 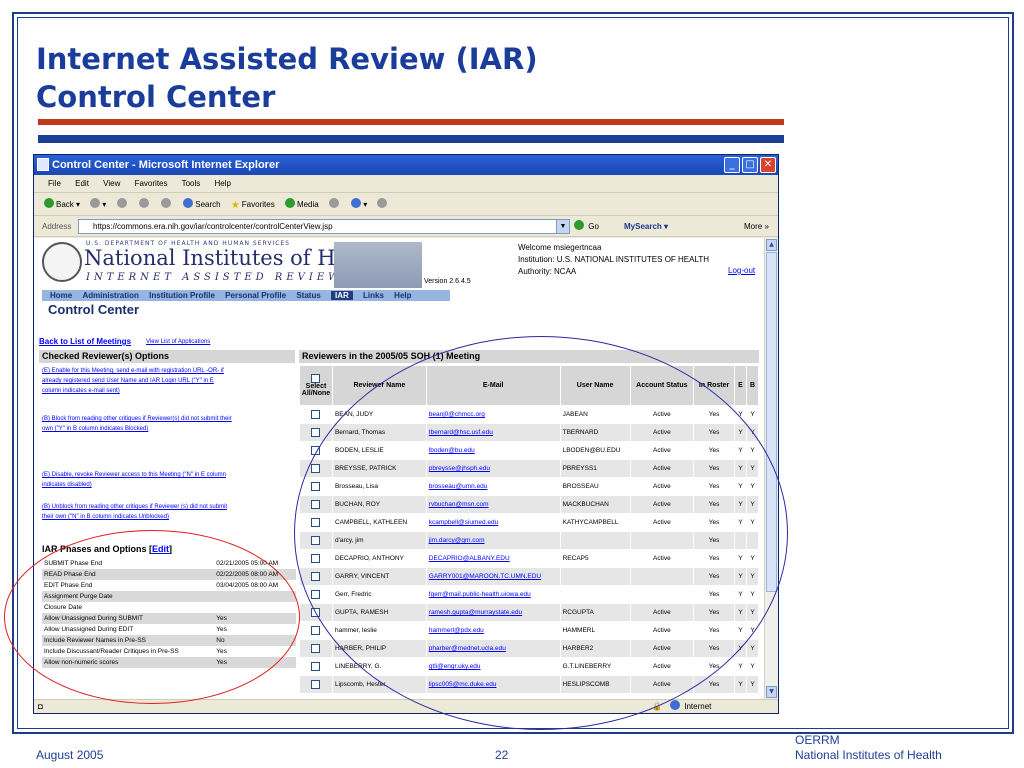 I want to click on search-button: Search, so click(x=202, y=205).